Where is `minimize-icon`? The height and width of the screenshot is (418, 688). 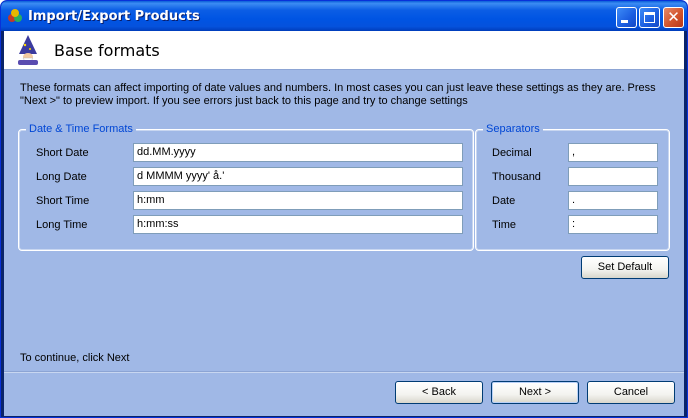
minimize-icon is located at coordinates (624, 21).